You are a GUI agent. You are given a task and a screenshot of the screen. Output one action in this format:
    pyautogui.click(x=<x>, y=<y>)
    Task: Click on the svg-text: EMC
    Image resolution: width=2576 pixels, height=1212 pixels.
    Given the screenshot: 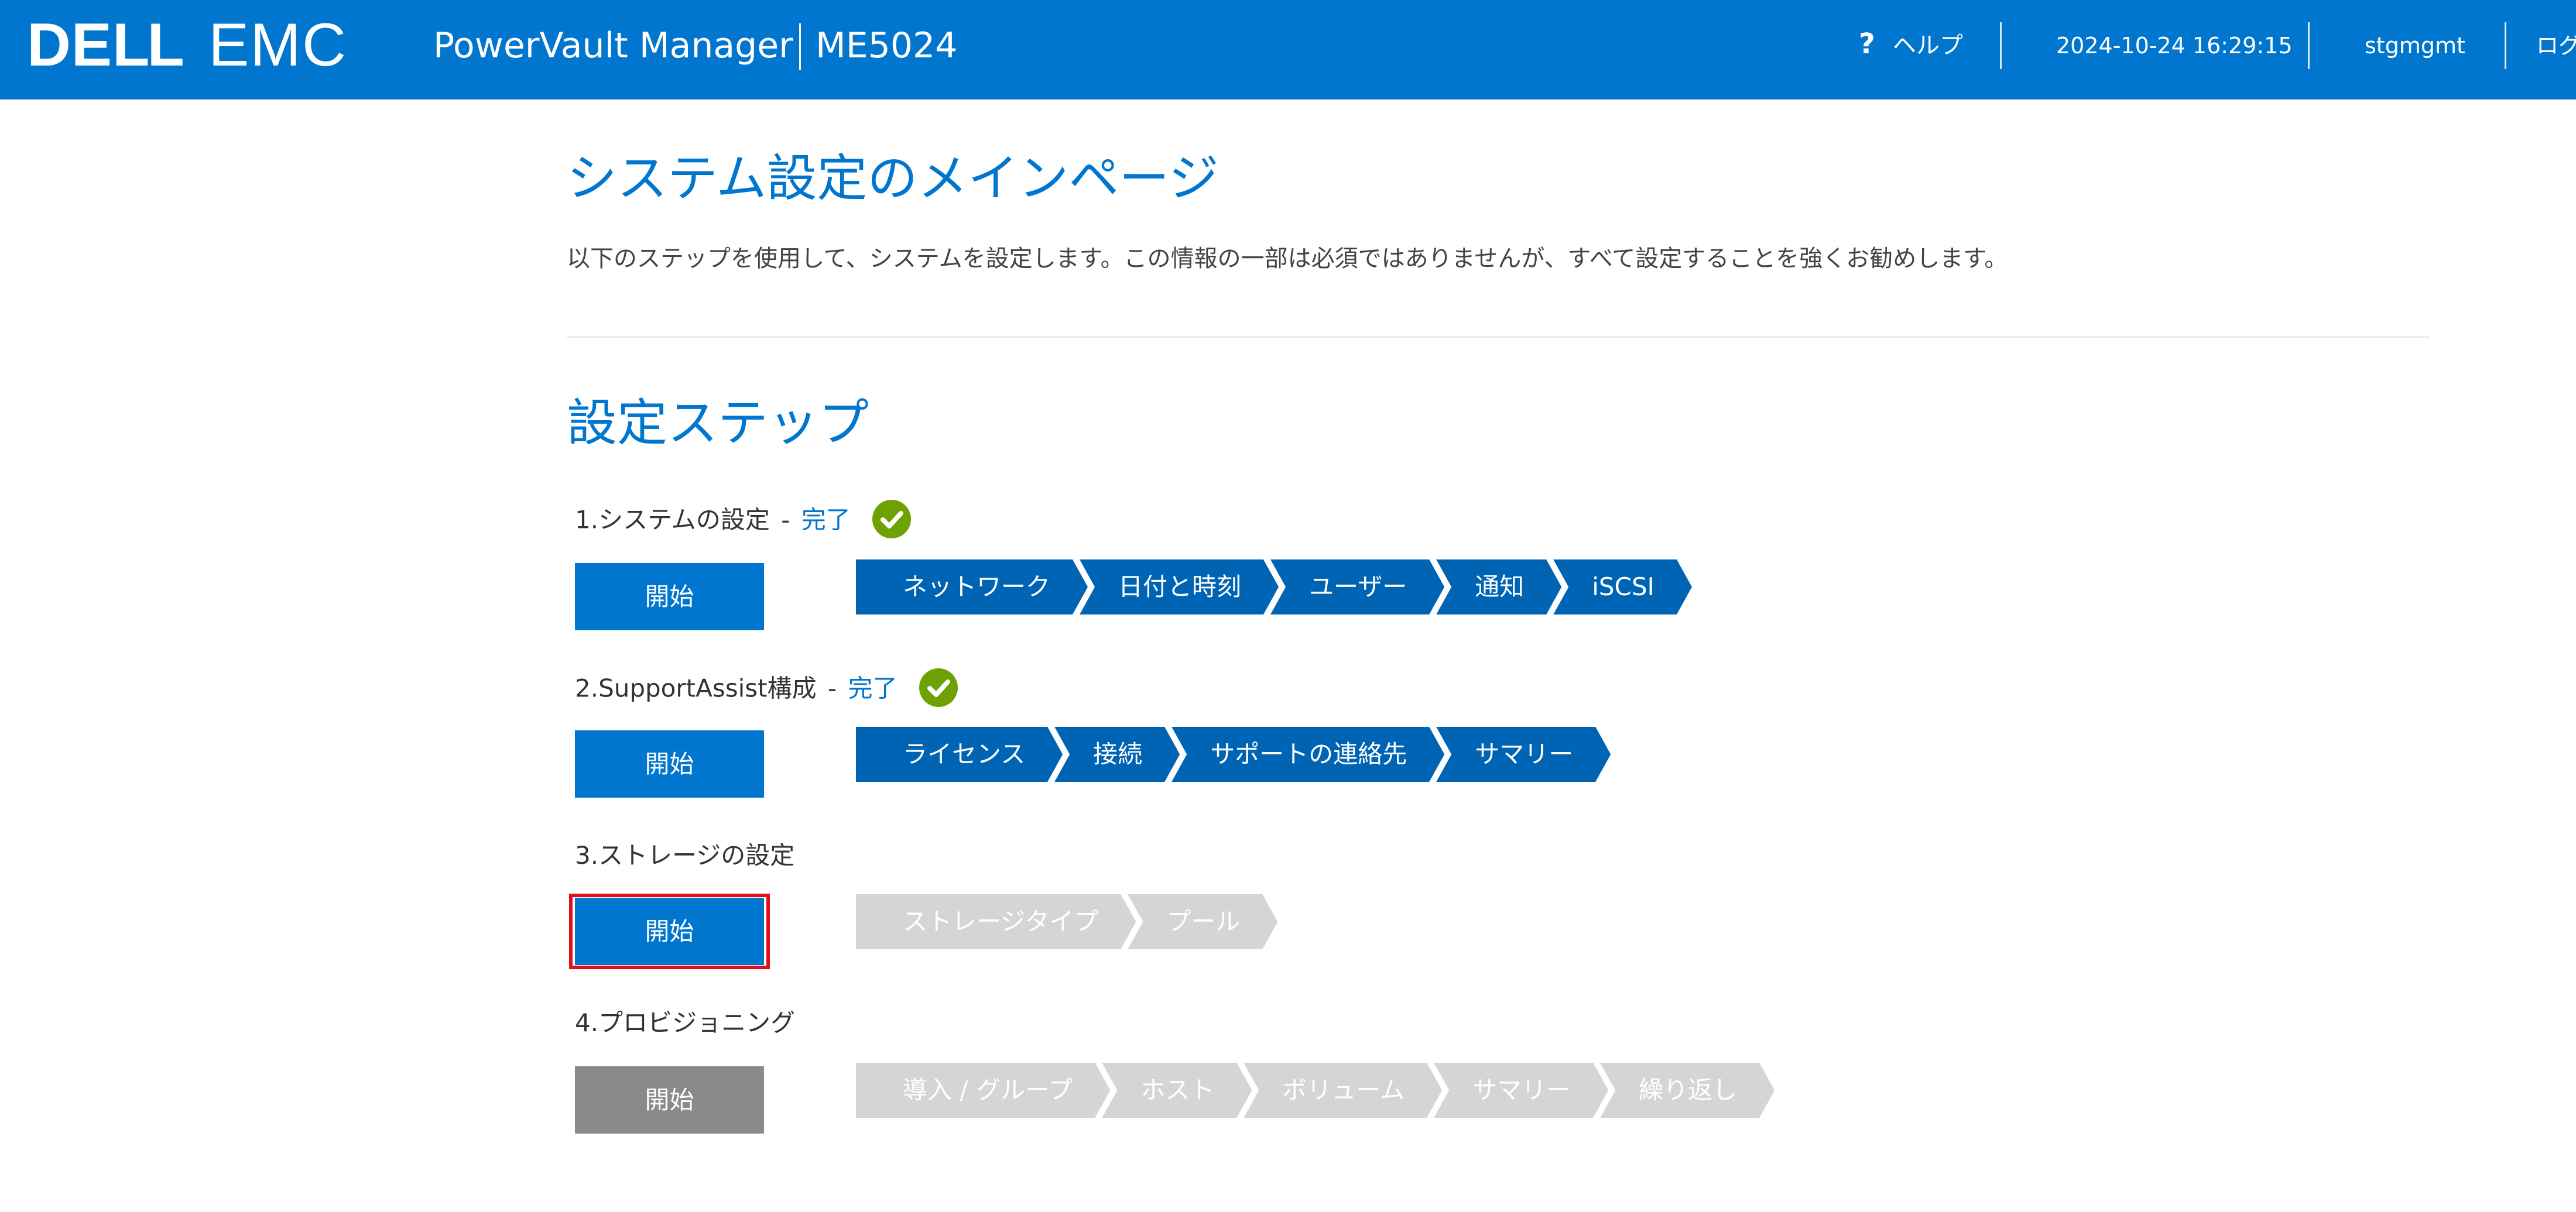 What is the action you would take?
    pyautogui.click(x=277, y=43)
    